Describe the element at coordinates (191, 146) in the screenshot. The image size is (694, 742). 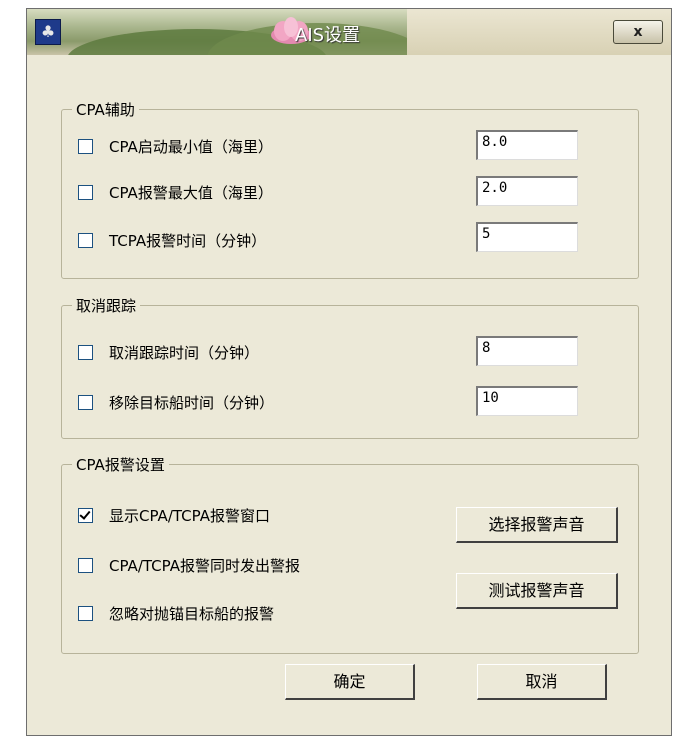
I see `cpa-start-min-label: CPA启动最小值（海里）` at that location.